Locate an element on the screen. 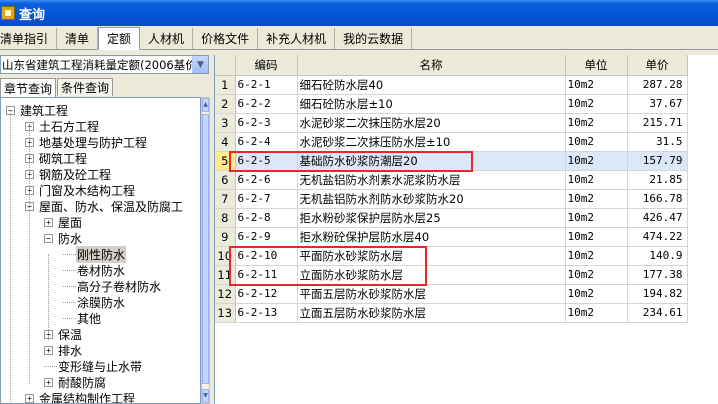  row-number: 4 is located at coordinates (225, 142).